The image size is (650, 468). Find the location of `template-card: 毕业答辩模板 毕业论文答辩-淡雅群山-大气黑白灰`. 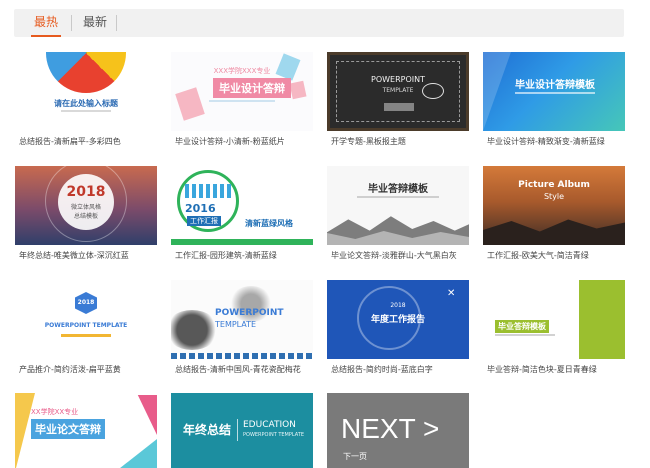

template-card: 毕业答辩模板 毕业论文答辩-淡雅群山-大气黑白灰 is located at coordinates (398, 213).